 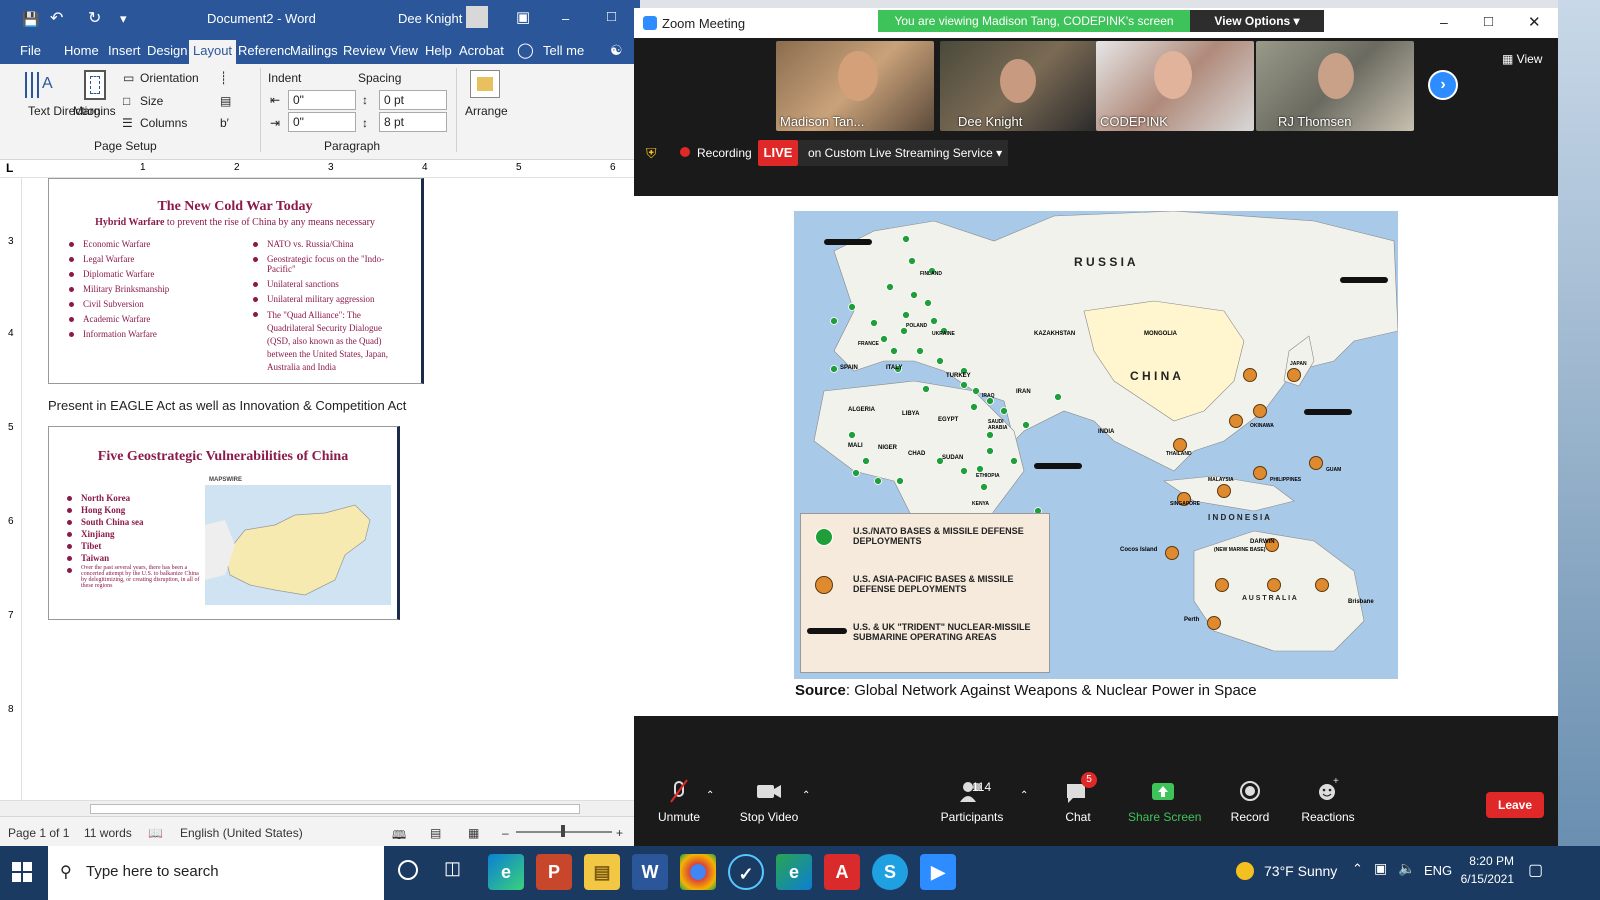 I want to click on taskbar-search-box: ⚲ Type here to search, so click(x=216, y=873).